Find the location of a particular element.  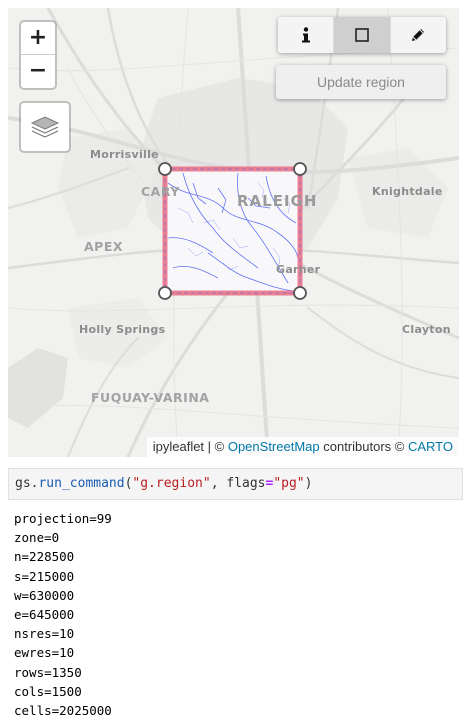

output-line: ewres=10 is located at coordinates (44, 653).